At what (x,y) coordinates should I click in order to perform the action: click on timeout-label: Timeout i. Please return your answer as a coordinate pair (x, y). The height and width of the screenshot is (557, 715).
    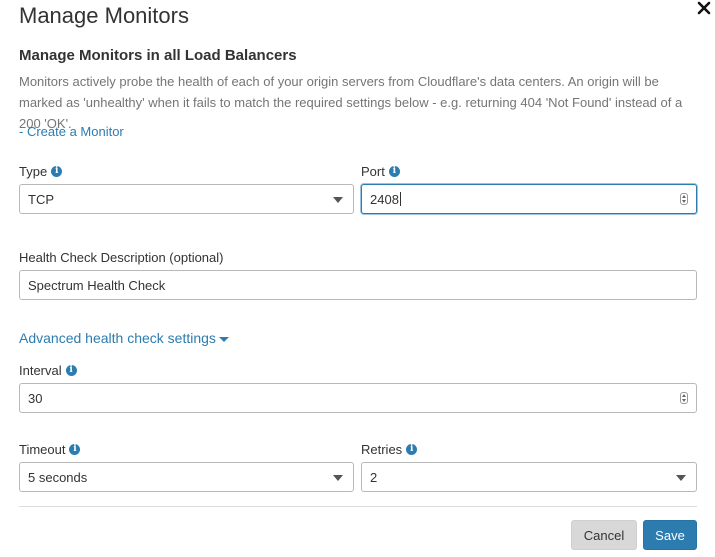
    Looking at the image, I should click on (50, 449).